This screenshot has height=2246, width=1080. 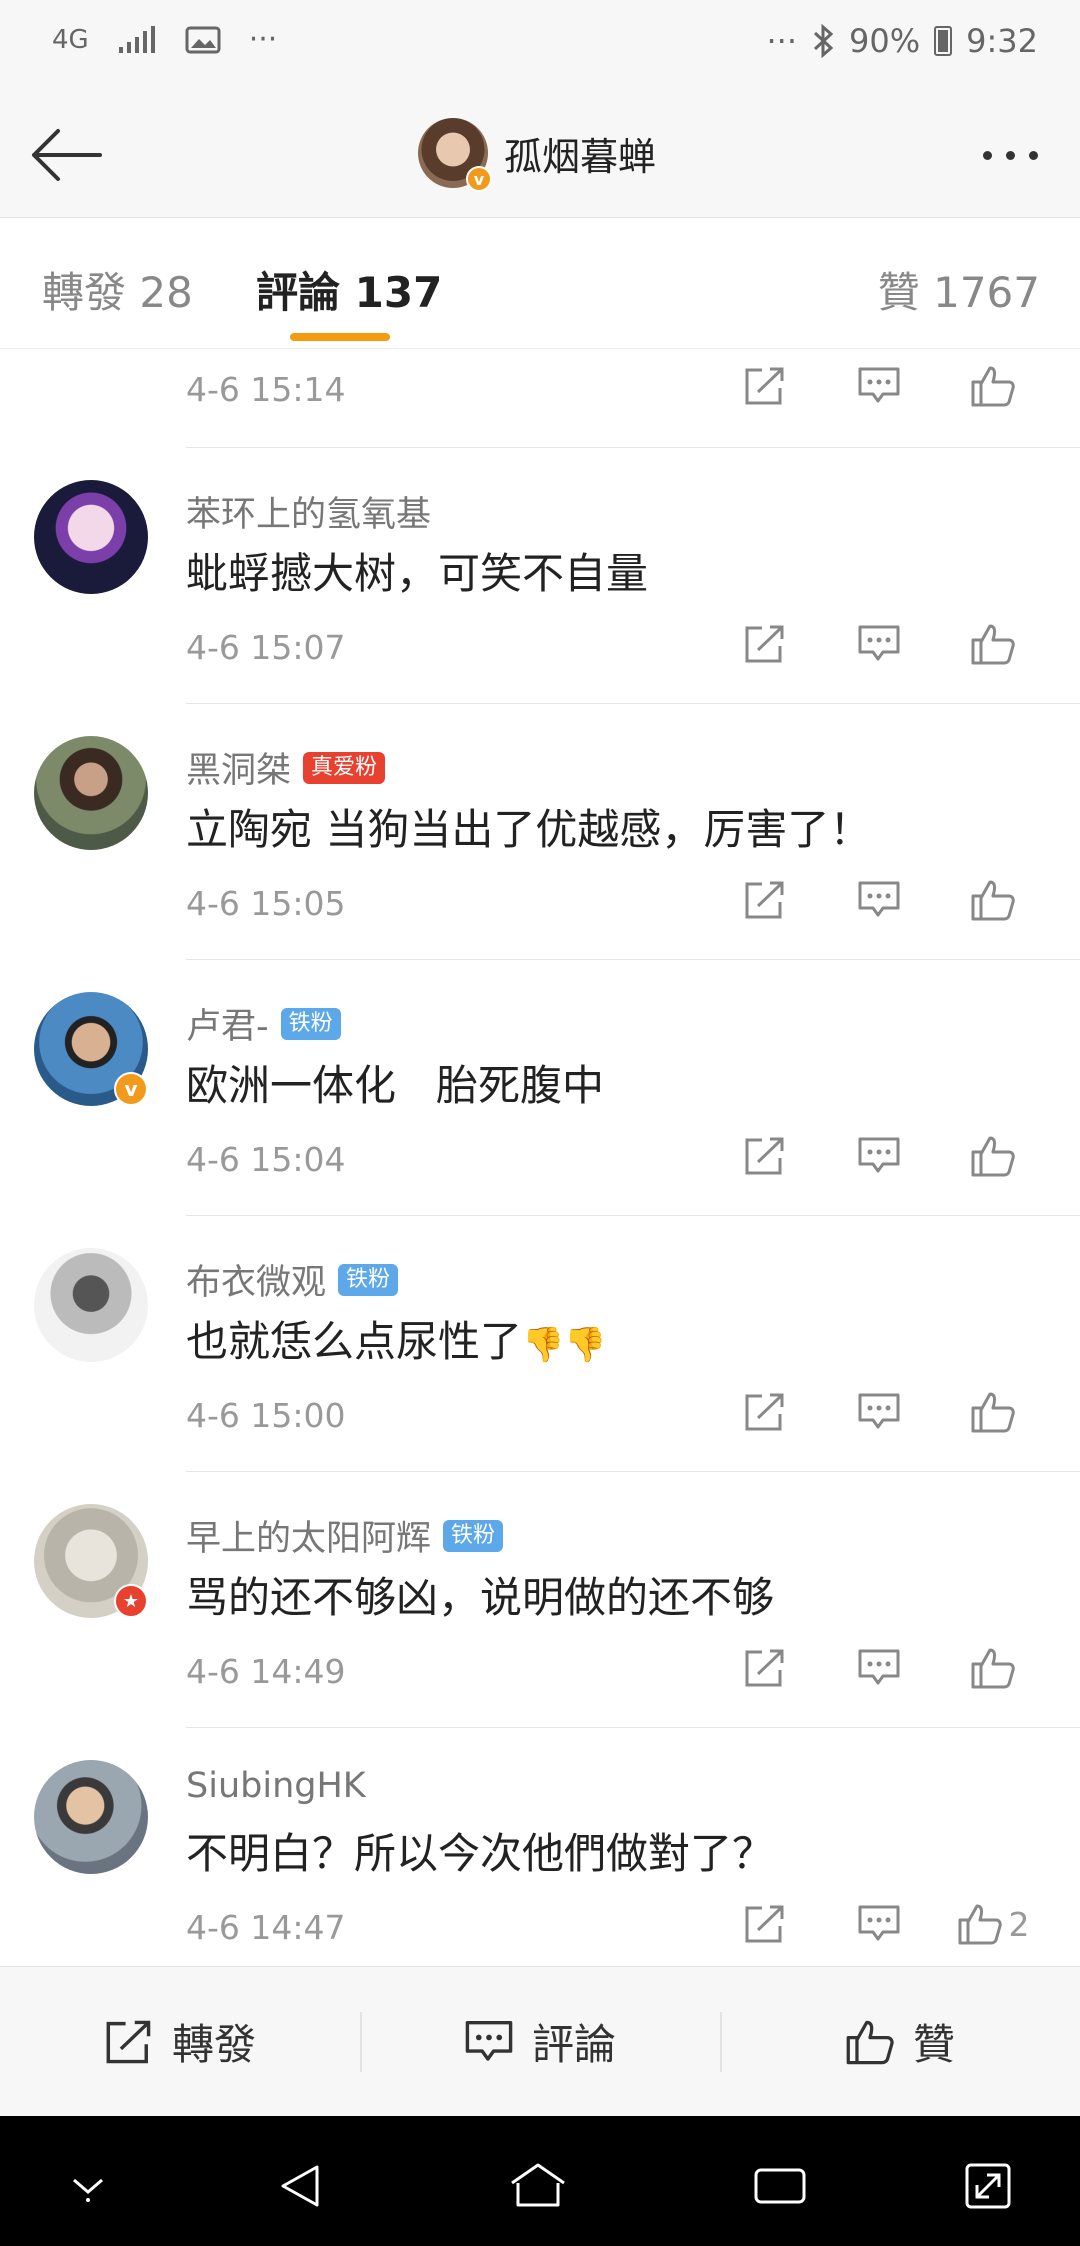 I want to click on nav-recents-button, so click(x=780, y=2186).